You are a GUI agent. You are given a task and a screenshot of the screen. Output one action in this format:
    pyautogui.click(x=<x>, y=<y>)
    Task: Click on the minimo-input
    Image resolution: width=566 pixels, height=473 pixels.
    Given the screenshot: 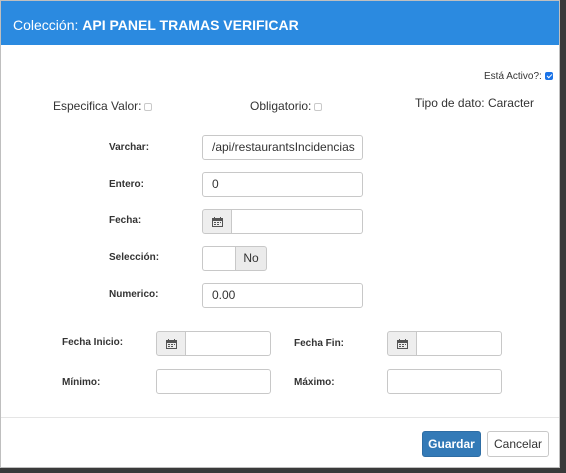 What is the action you would take?
    pyautogui.click(x=213, y=381)
    